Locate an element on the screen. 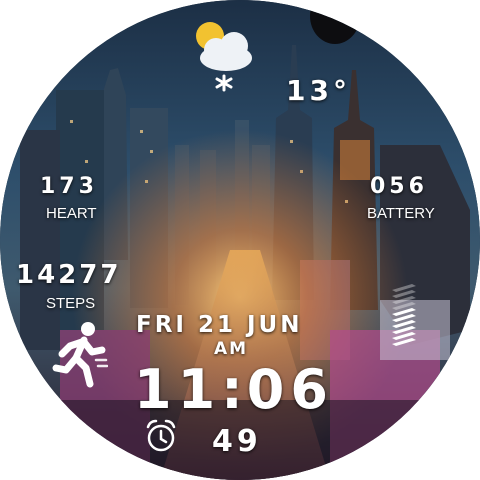 This screenshot has height=480, width=480. battery-level-indicator is located at coordinates (404, 315).